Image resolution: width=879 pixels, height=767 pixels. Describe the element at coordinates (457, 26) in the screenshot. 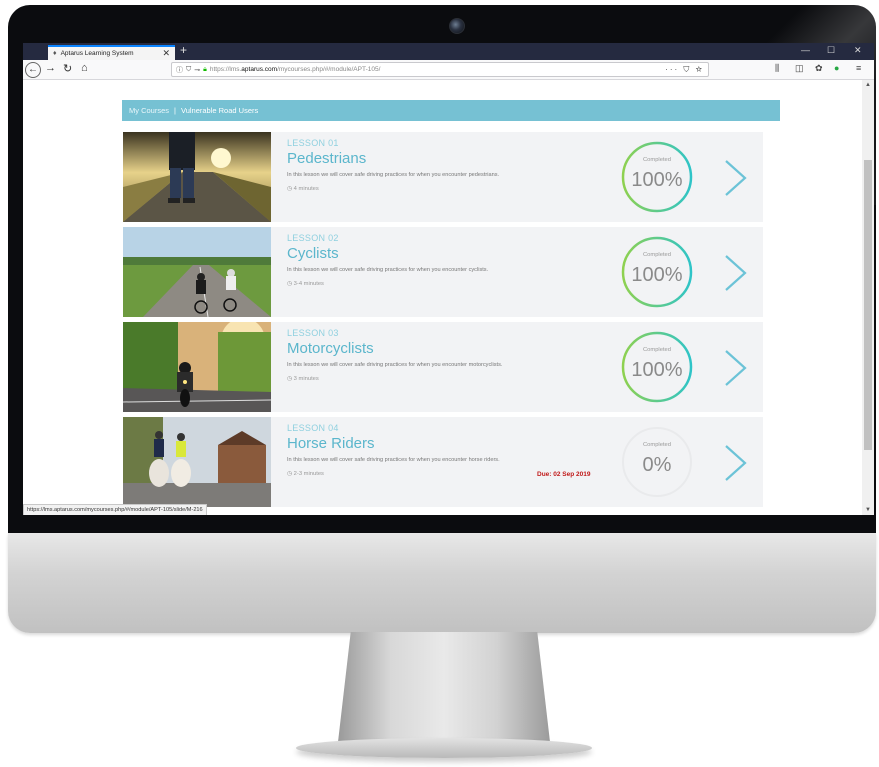

I see `camera-icon` at that location.